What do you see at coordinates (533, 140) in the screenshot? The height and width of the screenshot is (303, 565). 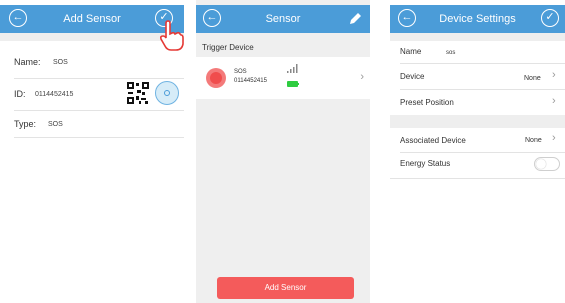 I see `associated-value: None` at bounding box center [533, 140].